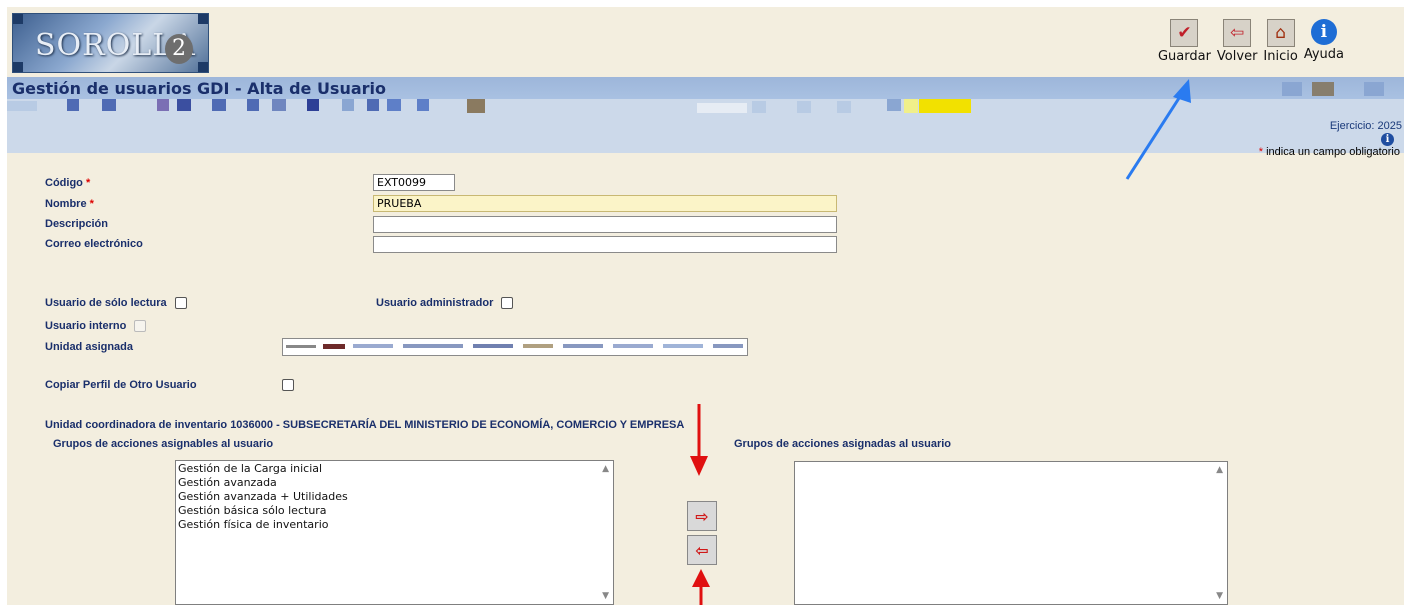 This screenshot has width=1411, height=605. What do you see at coordinates (106, 303) in the screenshot?
I see `solo-lectura-label: Usuario de sólo lectura` at bounding box center [106, 303].